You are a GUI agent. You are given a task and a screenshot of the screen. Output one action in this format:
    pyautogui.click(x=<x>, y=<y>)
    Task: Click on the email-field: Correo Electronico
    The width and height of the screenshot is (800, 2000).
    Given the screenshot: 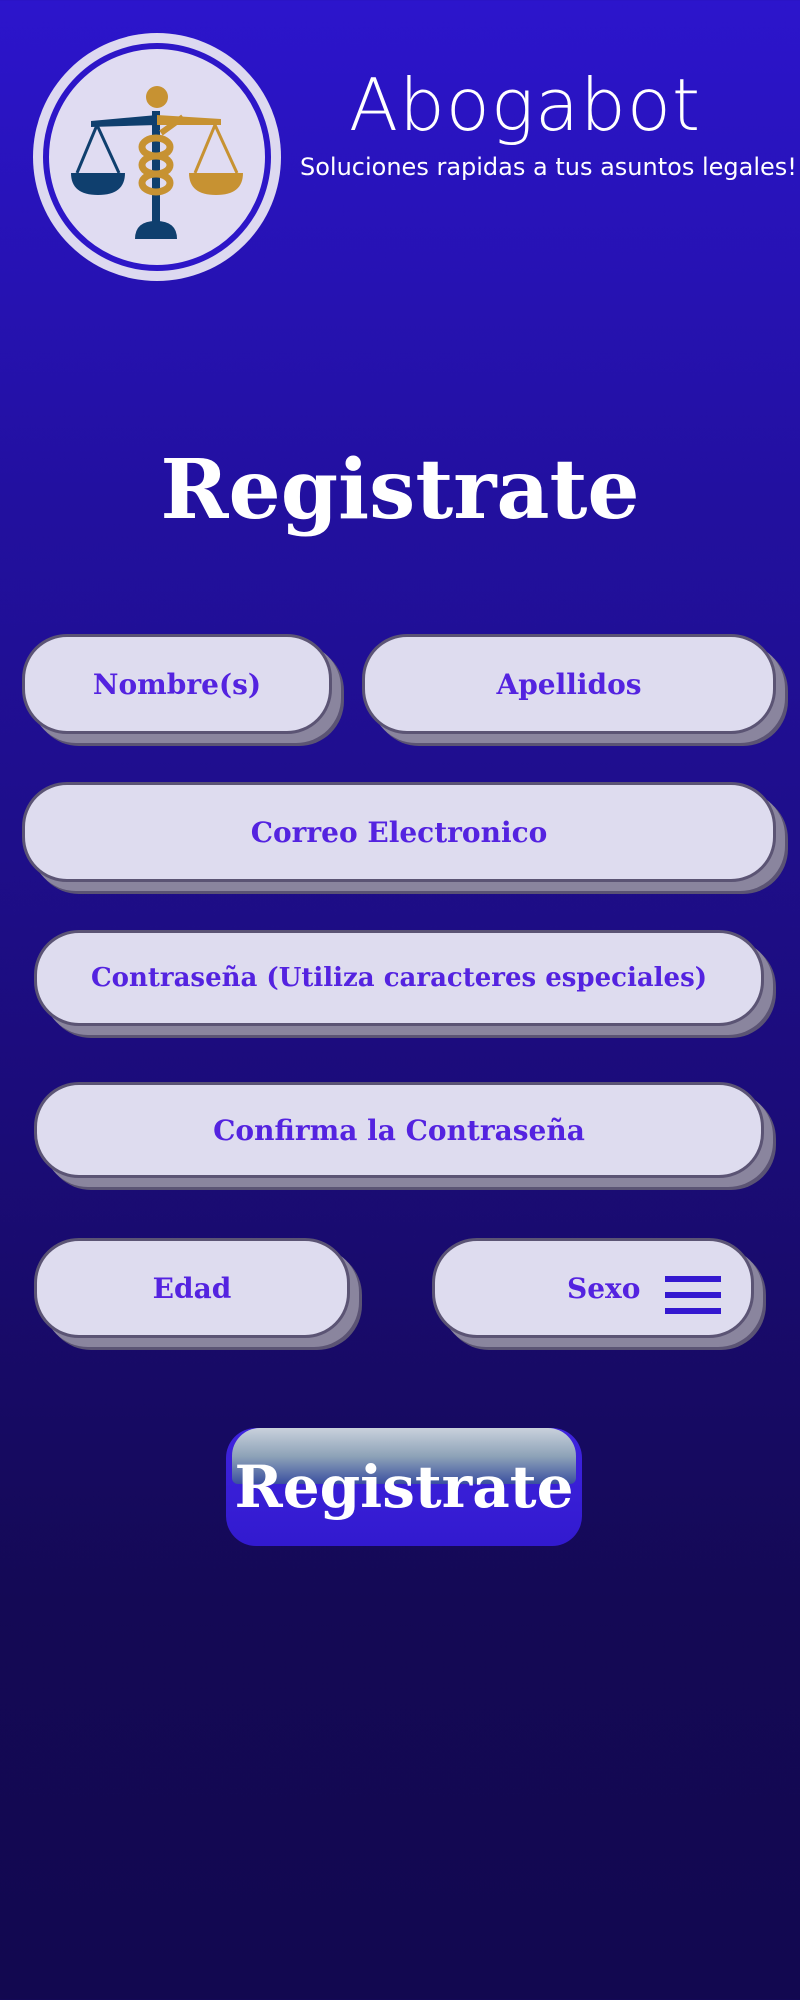 What is the action you would take?
    pyautogui.click(x=399, y=832)
    